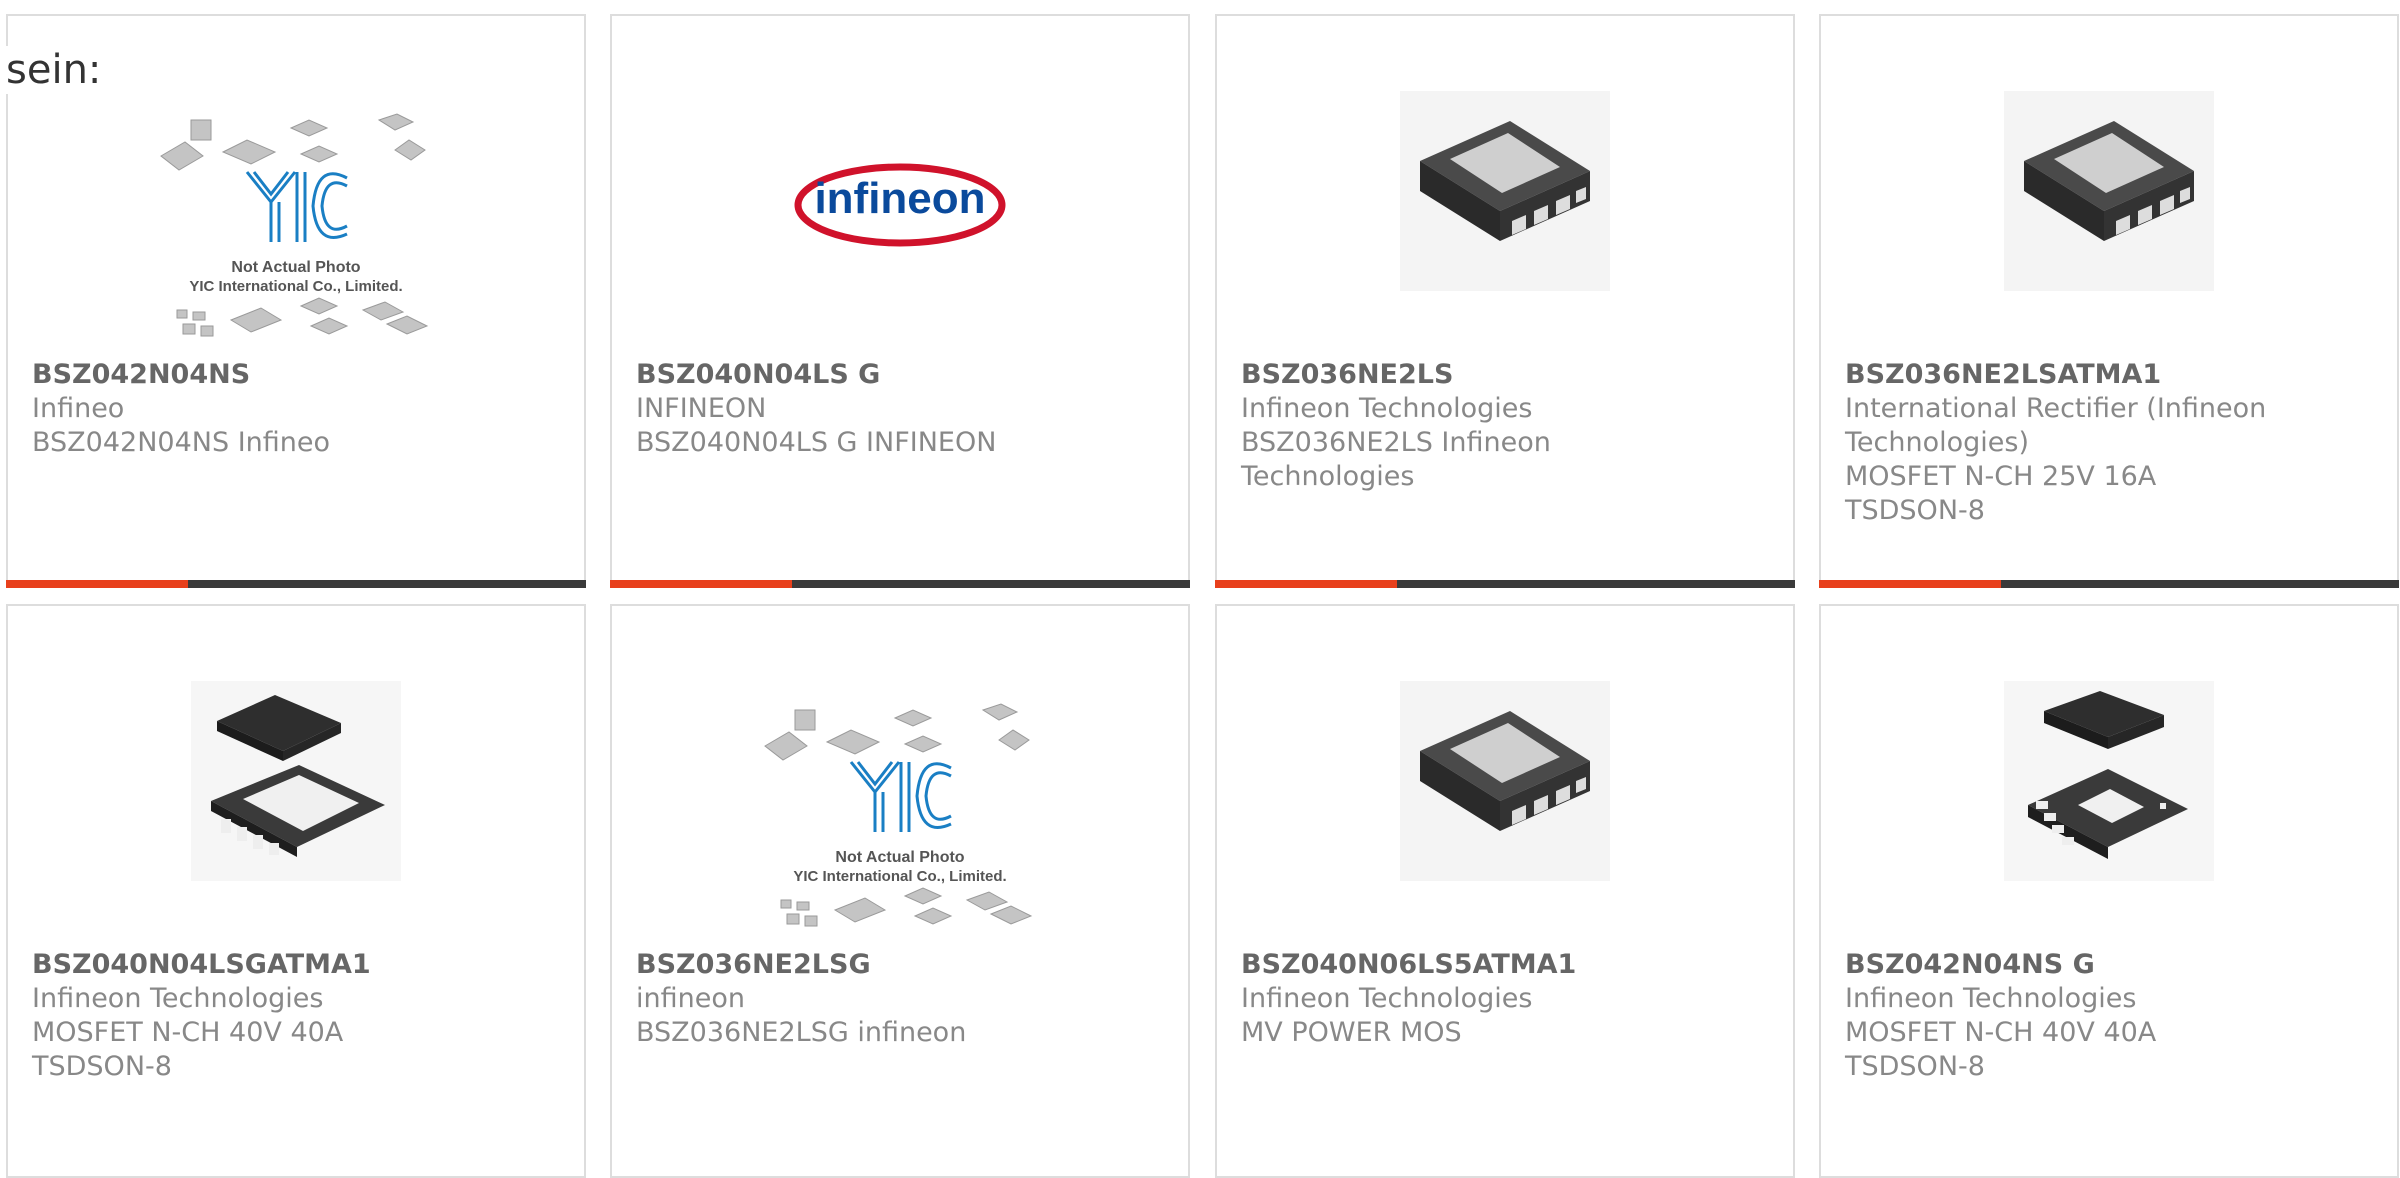 This screenshot has height=1178, width=2400. I want to click on part-number: BSZ036NE2LS, so click(1461, 375).